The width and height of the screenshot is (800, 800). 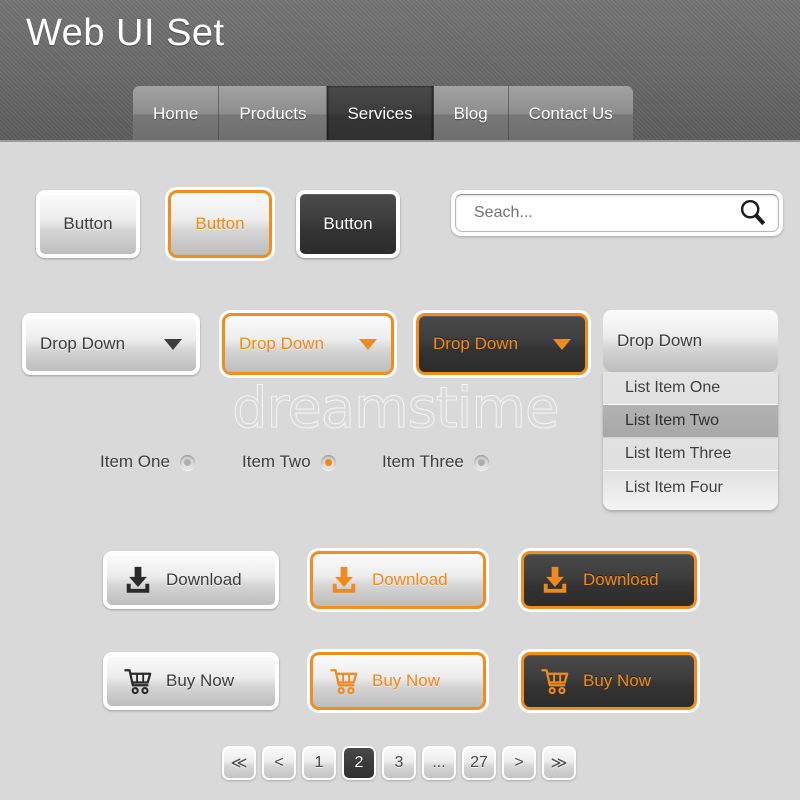 I want to click on pagination: ≪ <1 2 3... 27 > ≫, so click(x=399, y=763).